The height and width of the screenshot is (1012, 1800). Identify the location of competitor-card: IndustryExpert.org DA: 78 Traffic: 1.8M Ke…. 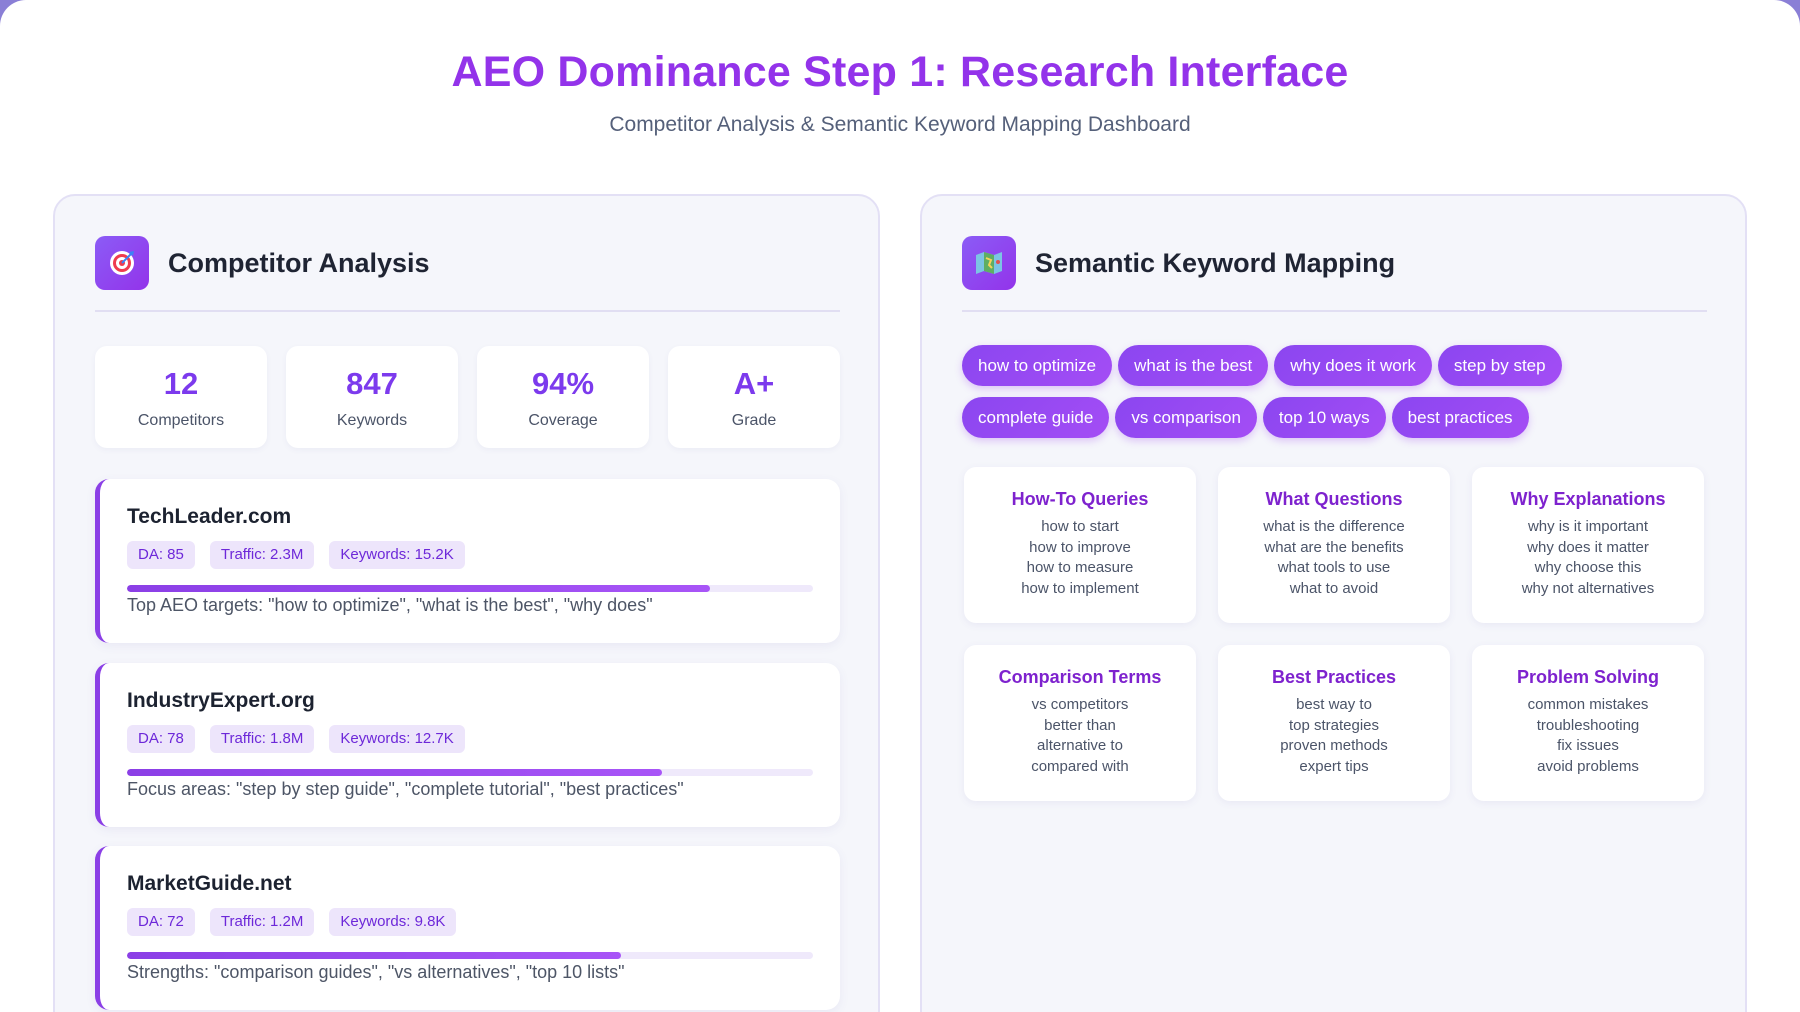
(467, 745).